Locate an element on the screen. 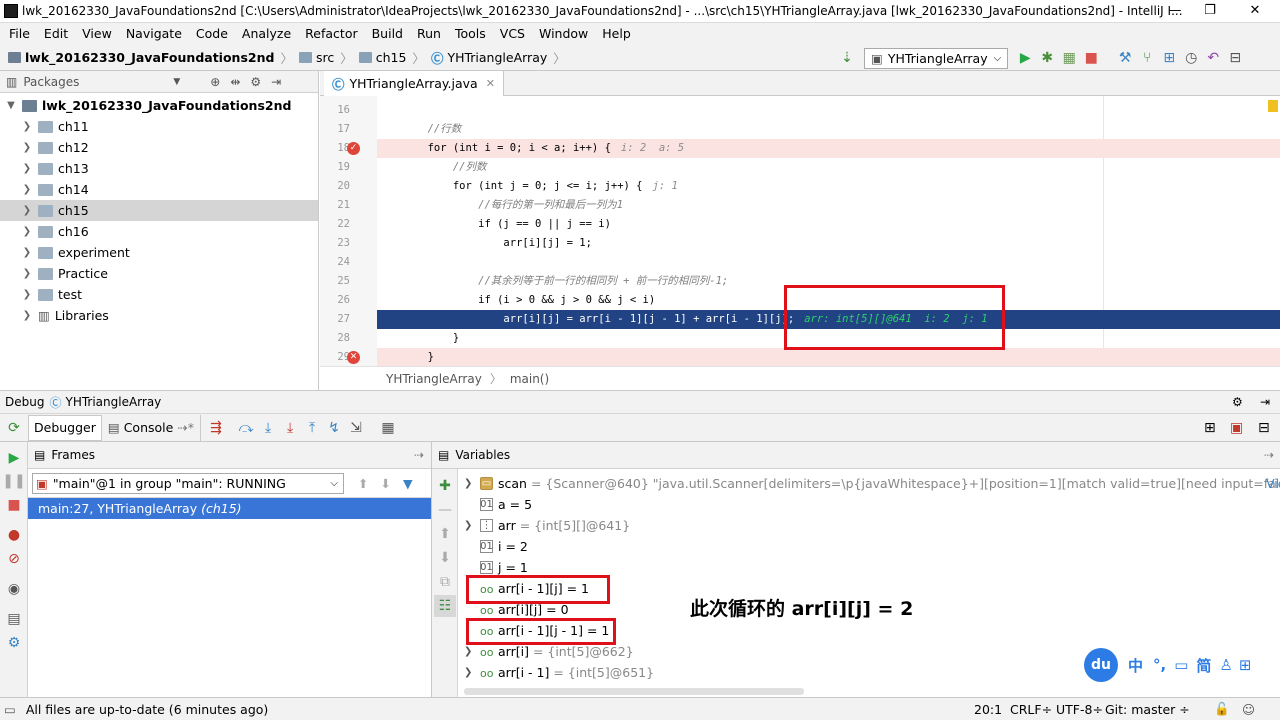  drop-frame-icon: ↯ is located at coordinates (334, 428).